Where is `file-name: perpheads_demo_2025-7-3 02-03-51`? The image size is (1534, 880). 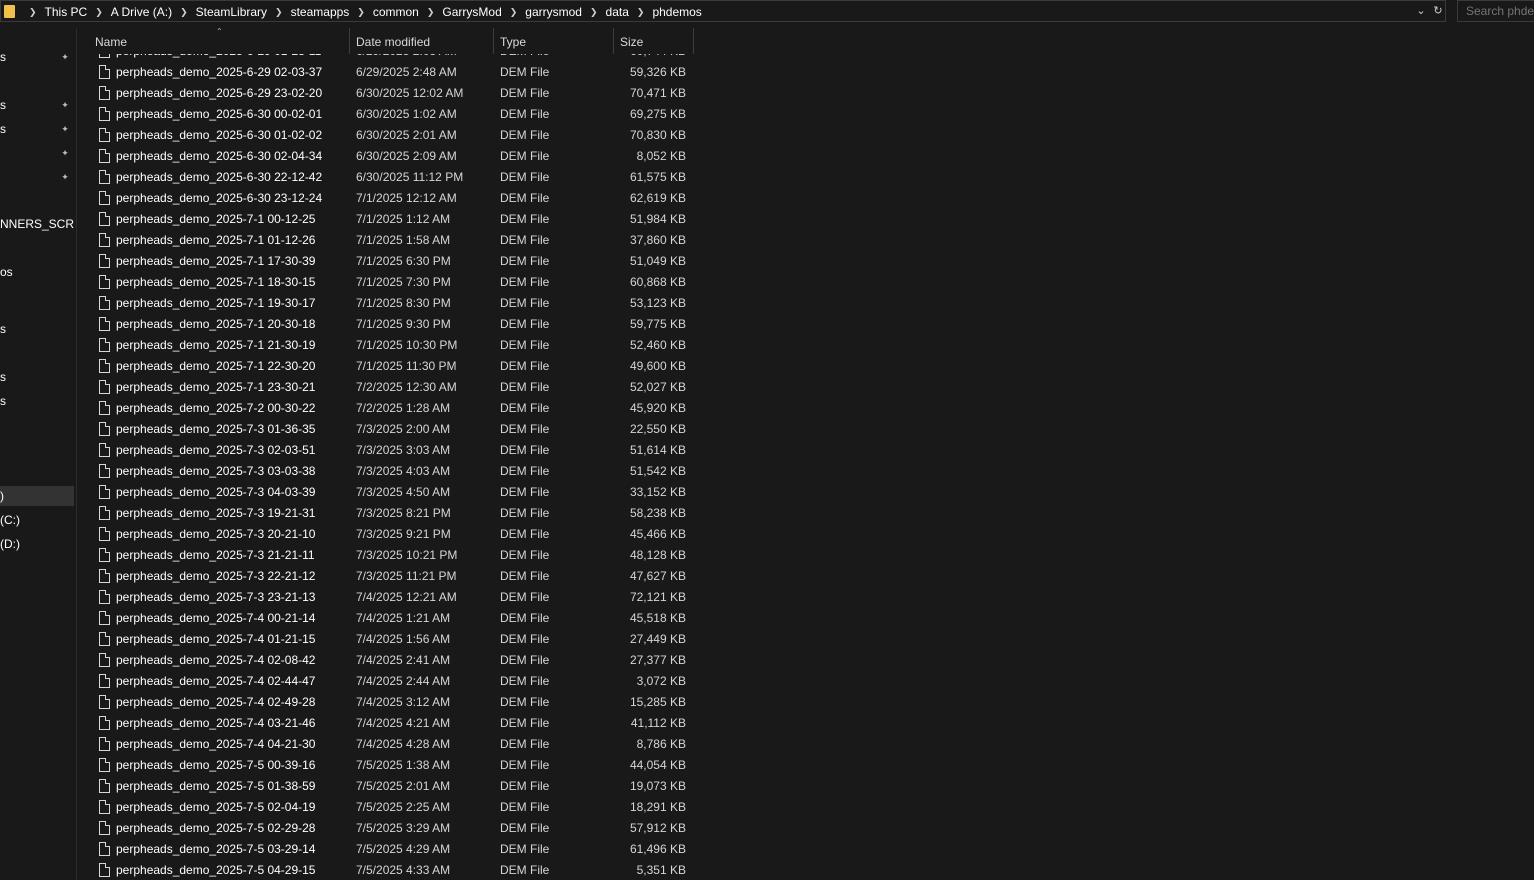 file-name: perpheads_demo_2025-7-3 02-03-51 is located at coordinates (216, 450).